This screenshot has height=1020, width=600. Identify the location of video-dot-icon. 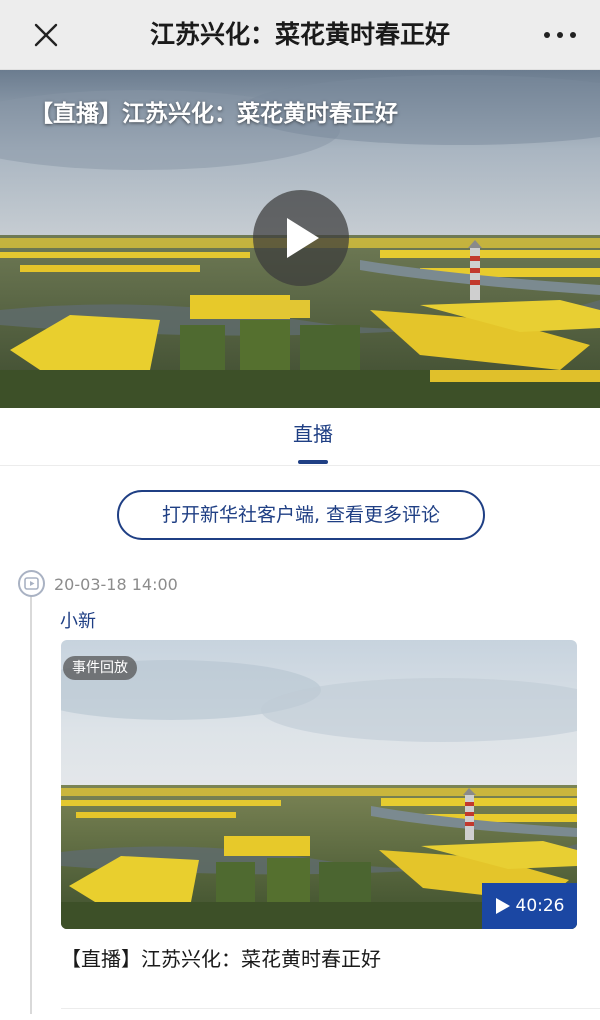
(31, 583).